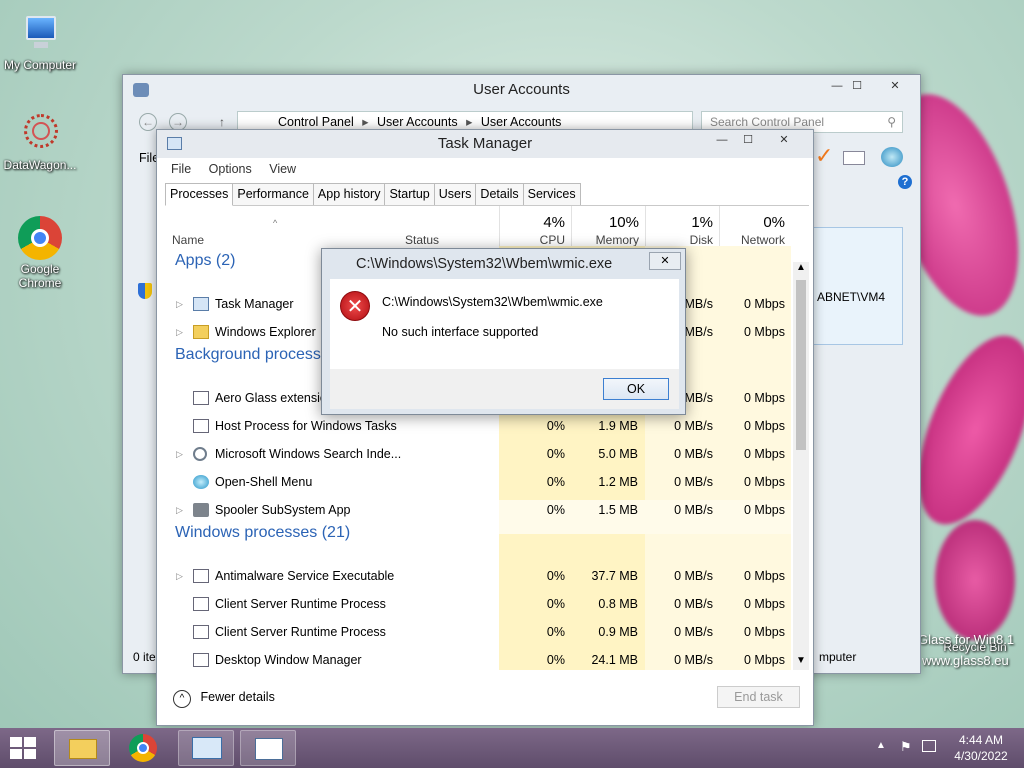  What do you see at coordinates (485, 144) in the screenshot?
I see `task-manager-titlebar: Task Manager — ☐ ✕` at bounding box center [485, 144].